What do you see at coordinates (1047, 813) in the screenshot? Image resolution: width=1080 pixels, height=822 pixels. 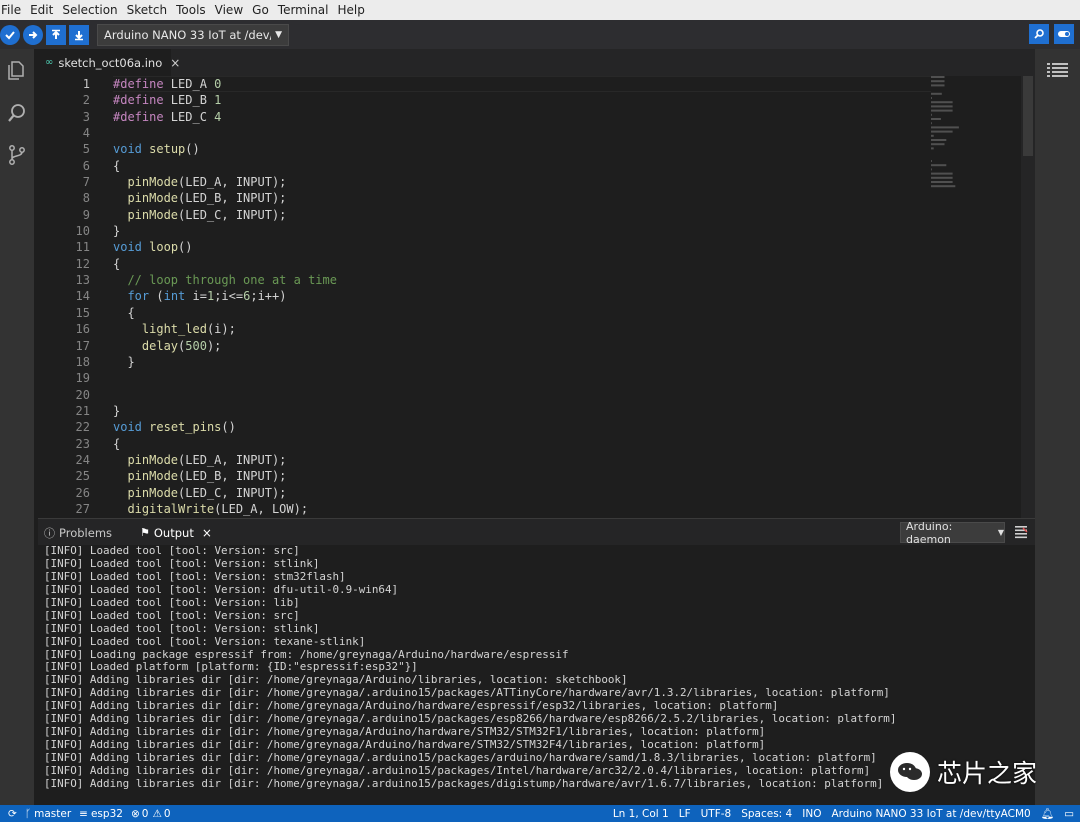 I see `bell-icon: 🔔︎` at bounding box center [1047, 813].